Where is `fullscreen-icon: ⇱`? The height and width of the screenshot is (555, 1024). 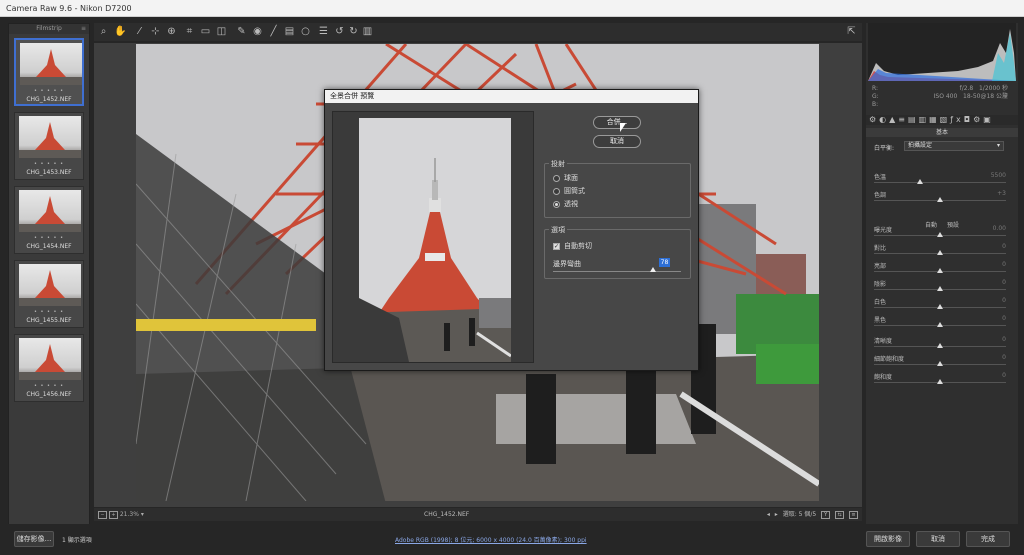 fullscreen-icon: ⇱ is located at coordinates (851, 31).